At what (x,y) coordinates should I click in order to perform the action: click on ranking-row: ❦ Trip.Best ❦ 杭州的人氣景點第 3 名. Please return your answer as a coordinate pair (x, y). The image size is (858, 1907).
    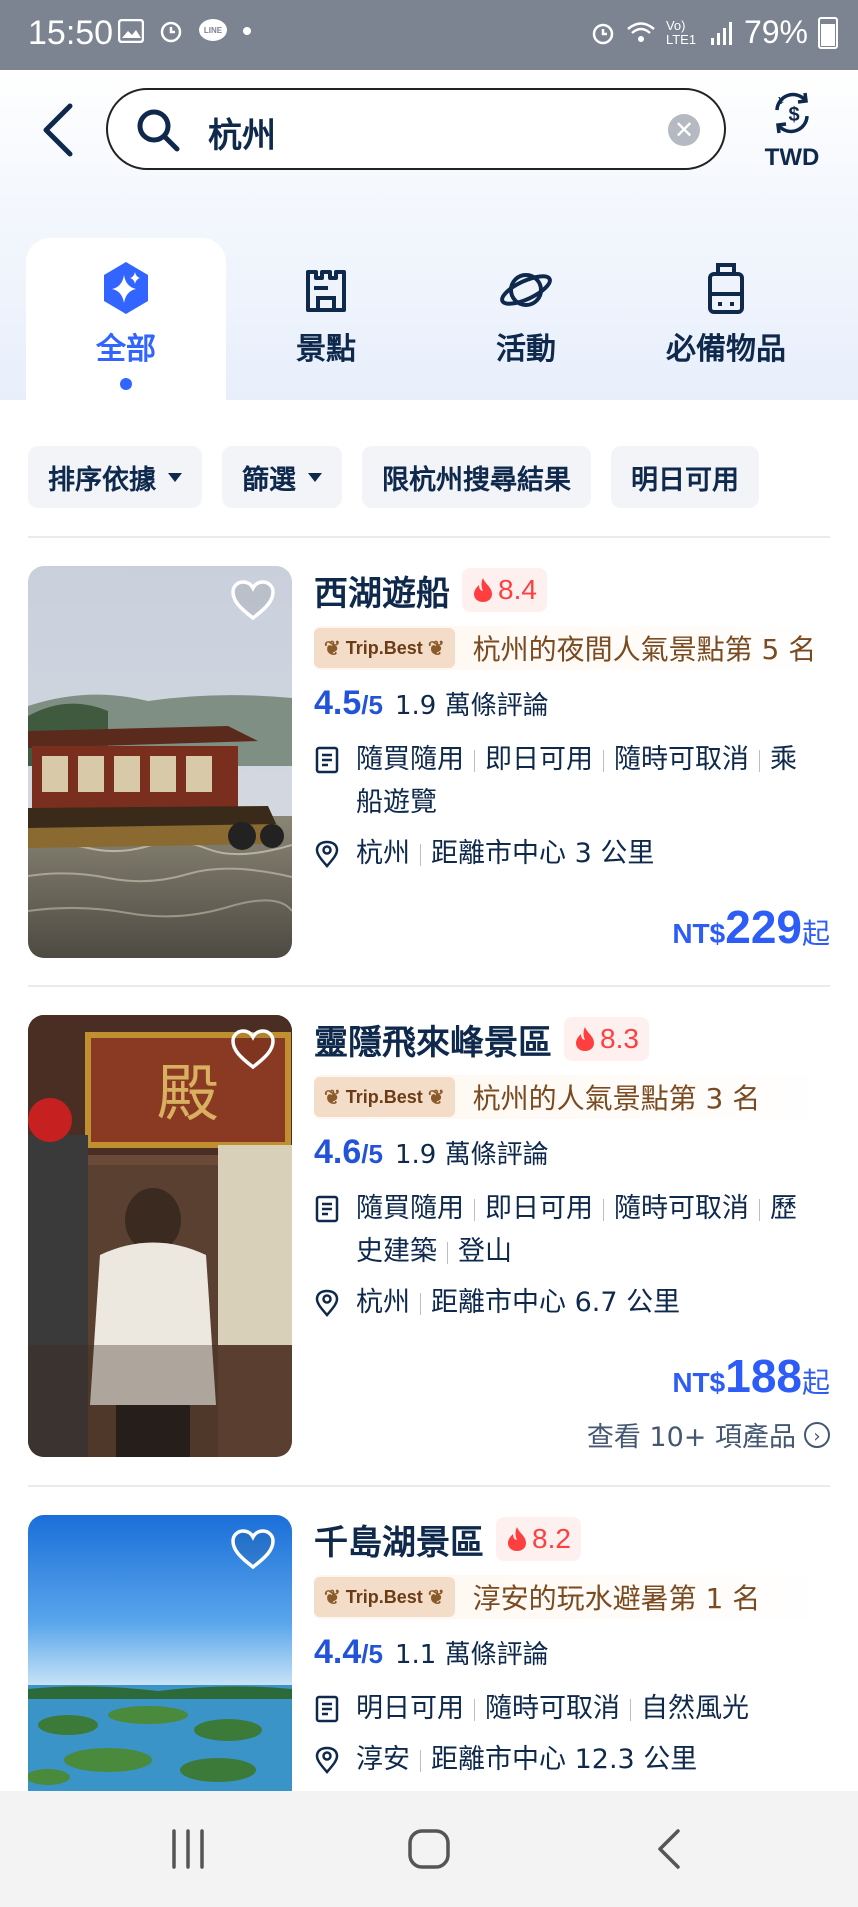
    Looking at the image, I should click on (574, 1097).